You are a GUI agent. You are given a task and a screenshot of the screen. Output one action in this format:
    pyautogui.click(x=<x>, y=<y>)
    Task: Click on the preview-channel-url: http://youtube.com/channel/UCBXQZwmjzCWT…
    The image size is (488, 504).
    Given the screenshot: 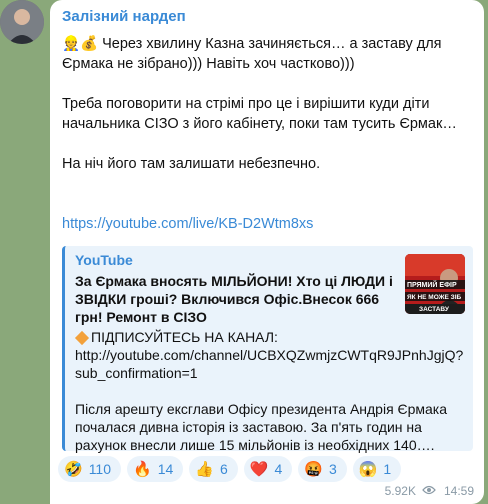 What is the action you would take?
    pyautogui.click(x=269, y=364)
    